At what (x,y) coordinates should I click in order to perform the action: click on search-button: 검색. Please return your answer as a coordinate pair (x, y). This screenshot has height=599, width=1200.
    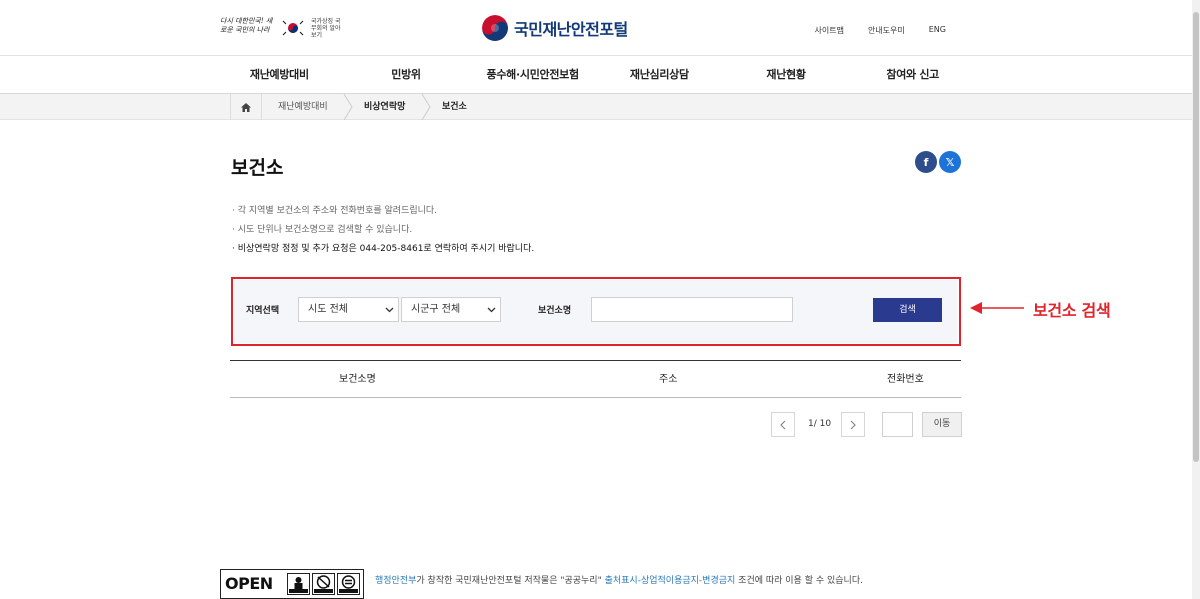
    Looking at the image, I should click on (907, 310).